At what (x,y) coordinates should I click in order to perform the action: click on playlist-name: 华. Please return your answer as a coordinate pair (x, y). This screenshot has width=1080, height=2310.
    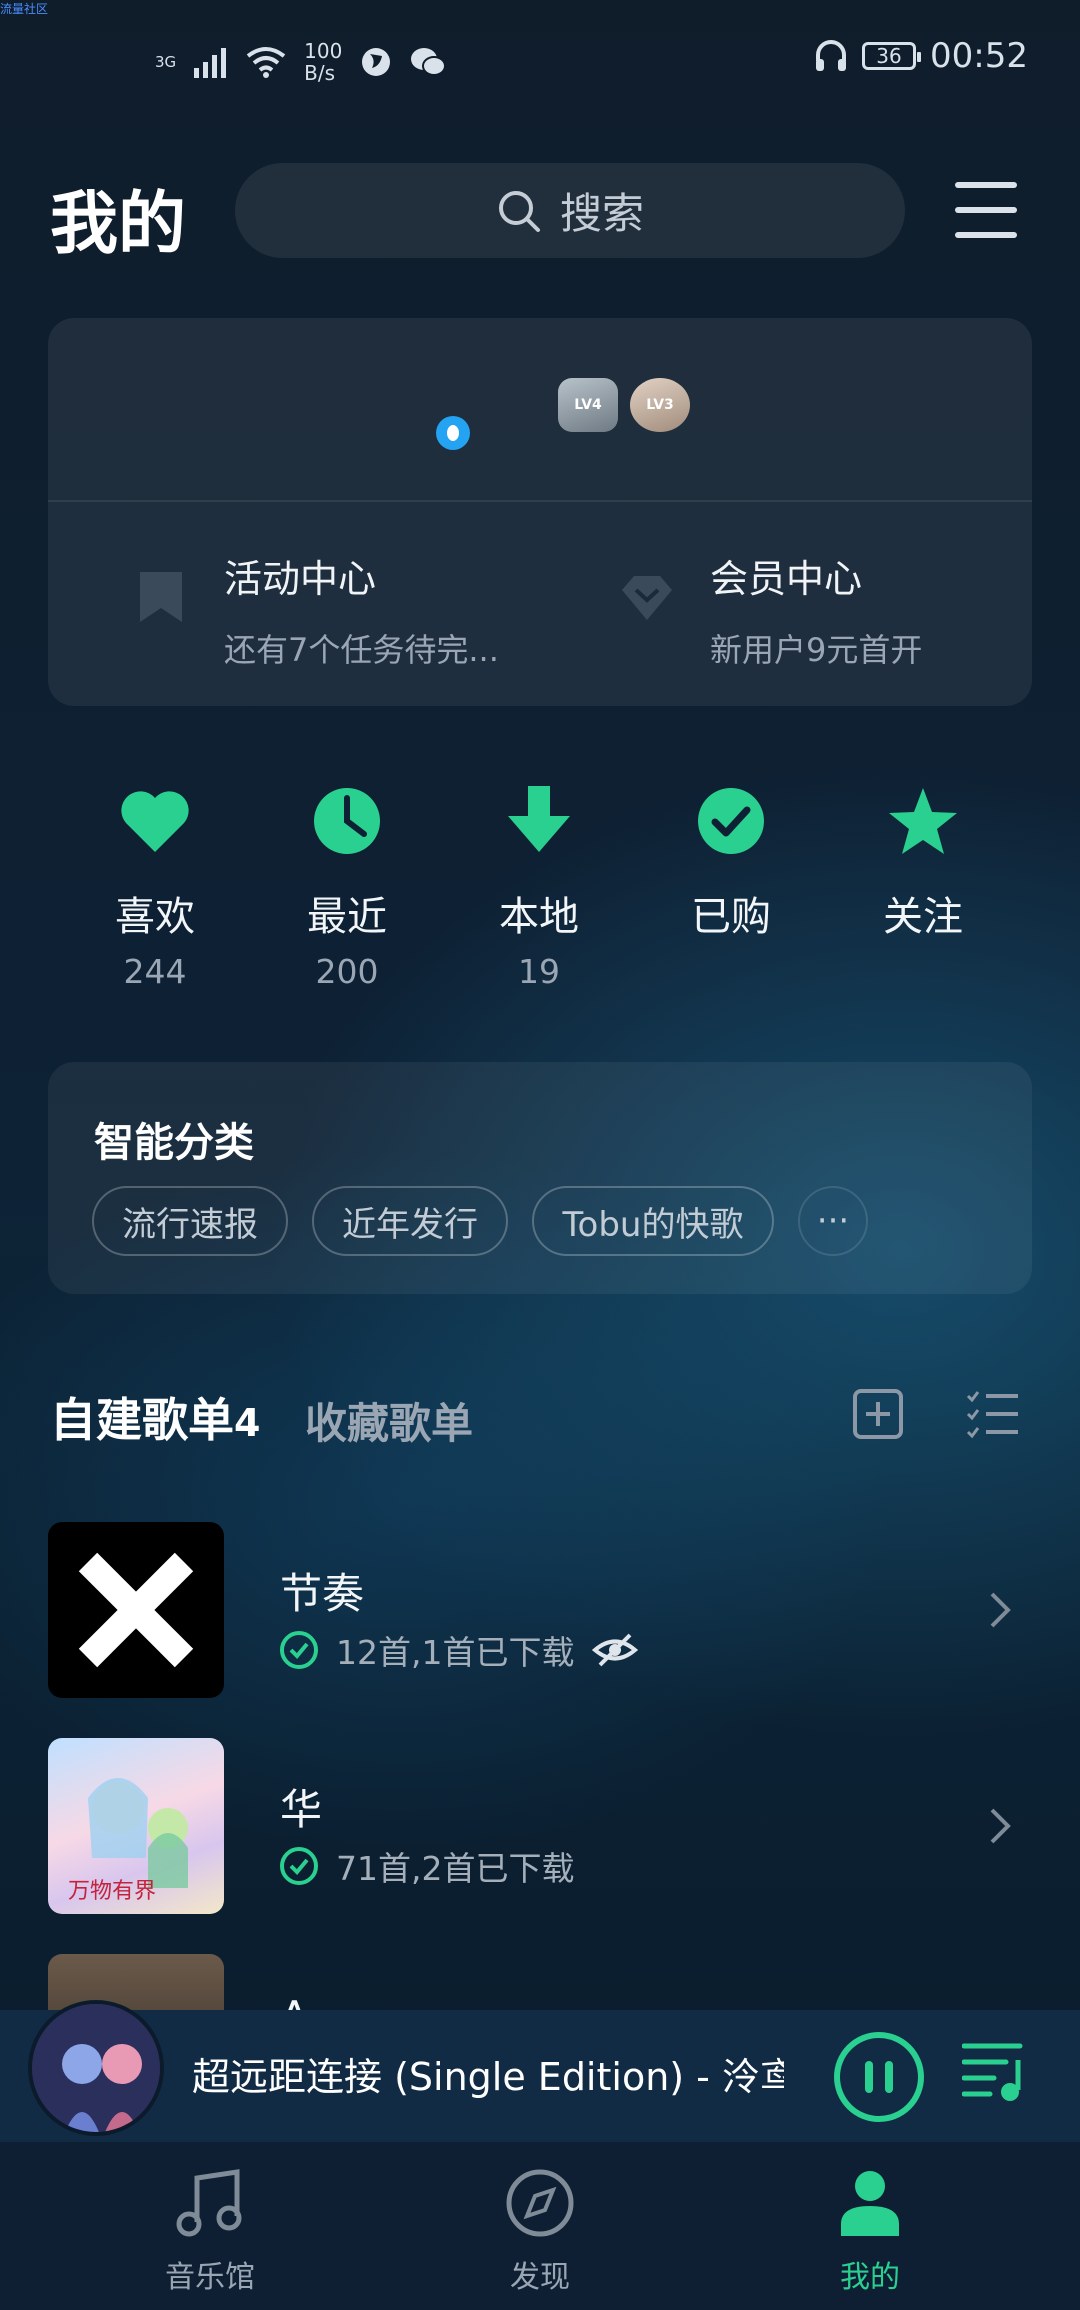
    Looking at the image, I should click on (301, 1809).